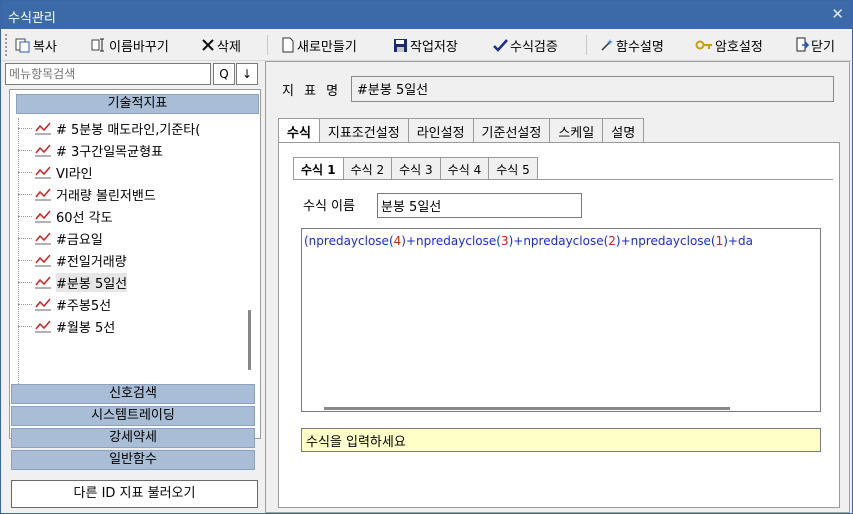 The width and height of the screenshot is (853, 514). Describe the element at coordinates (84, 218) in the screenshot. I see `tree-item-label: 60선 각도` at that location.